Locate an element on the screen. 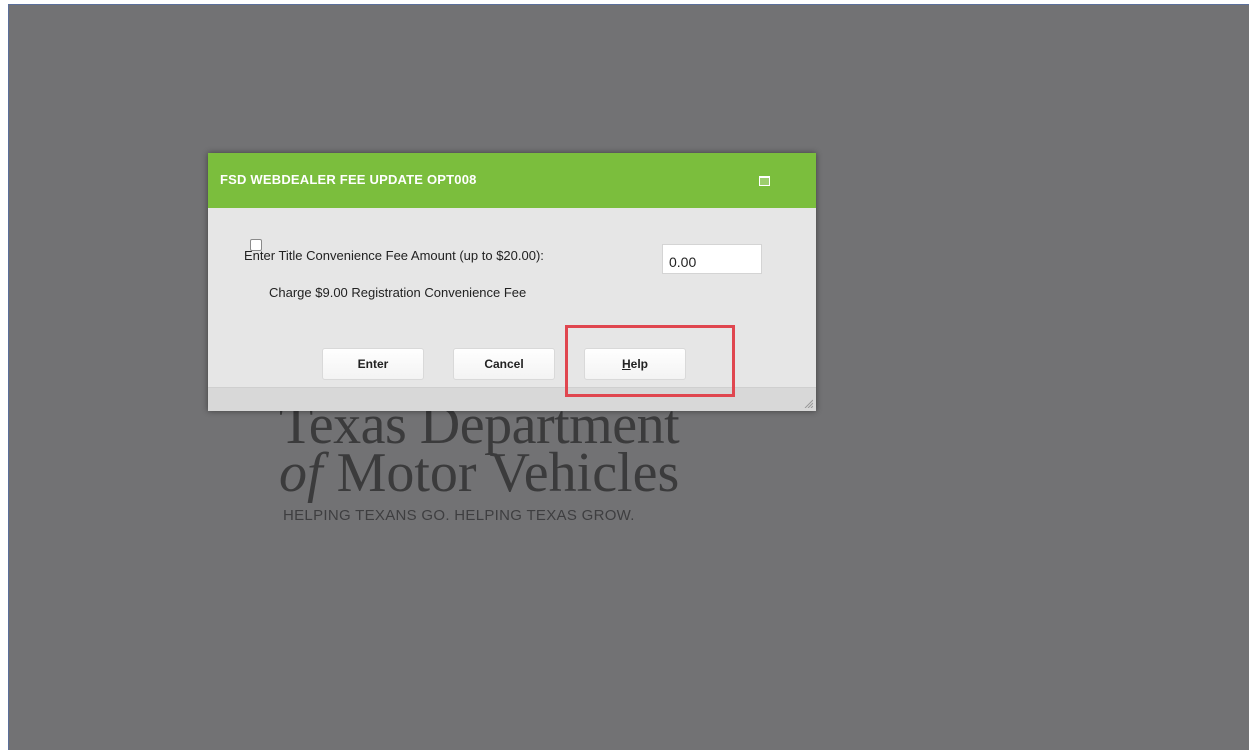  logo-tagline: HELPING TEXANS GO. HELPING TEXAS GROW. is located at coordinates (459, 515).